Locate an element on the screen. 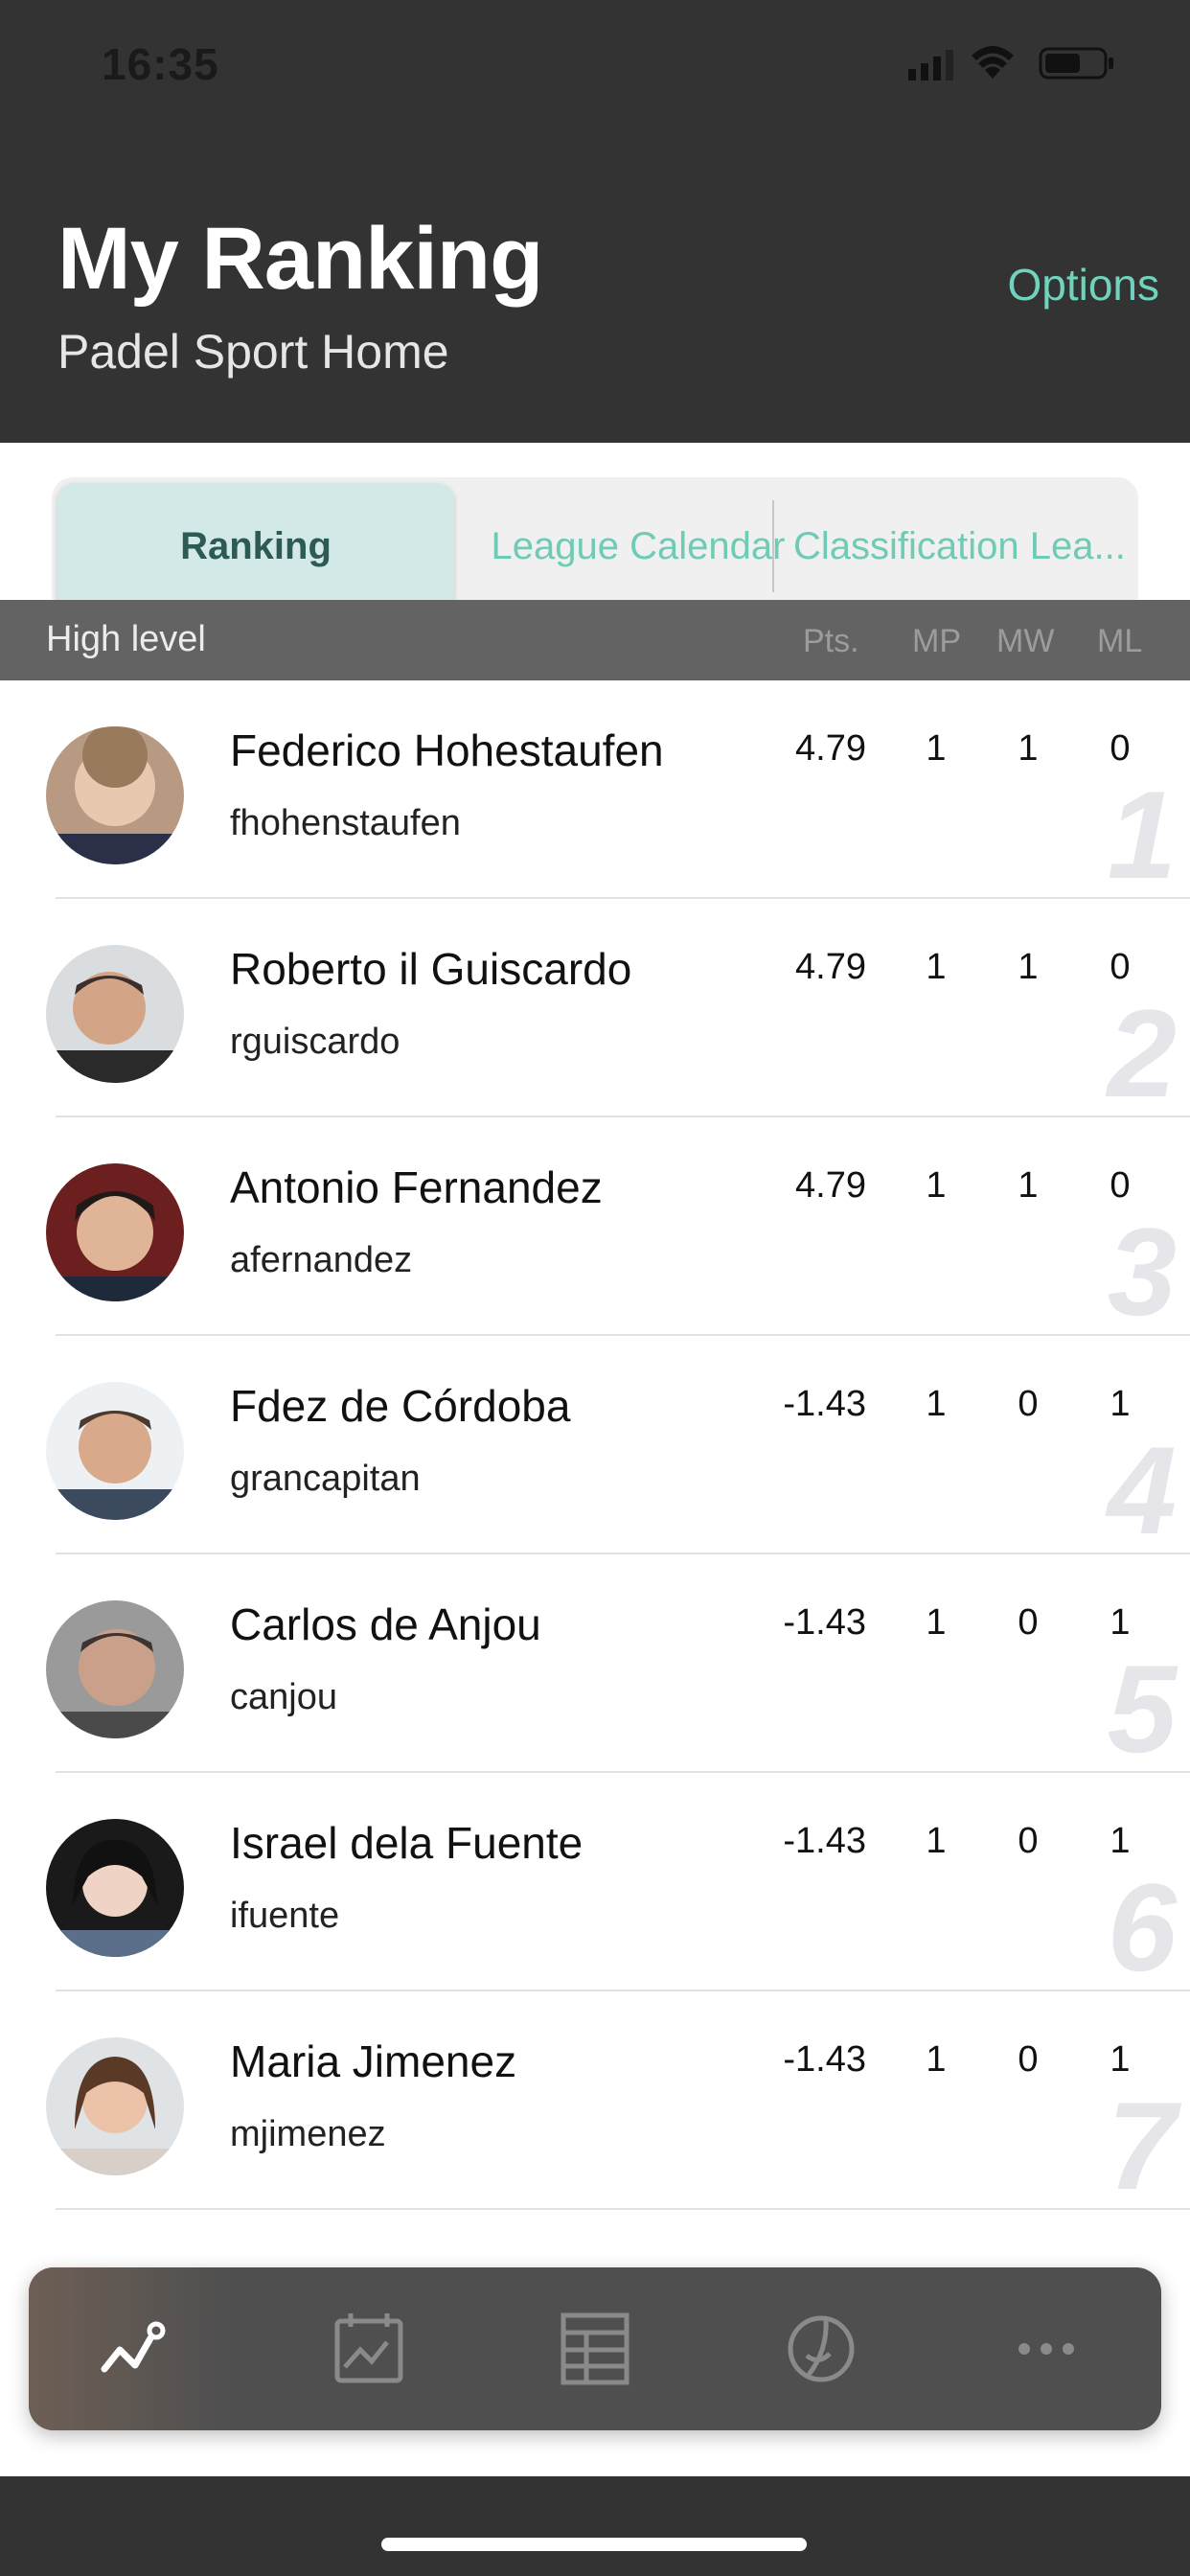 The height and width of the screenshot is (2576, 1190). level-label: High level is located at coordinates (126, 639).